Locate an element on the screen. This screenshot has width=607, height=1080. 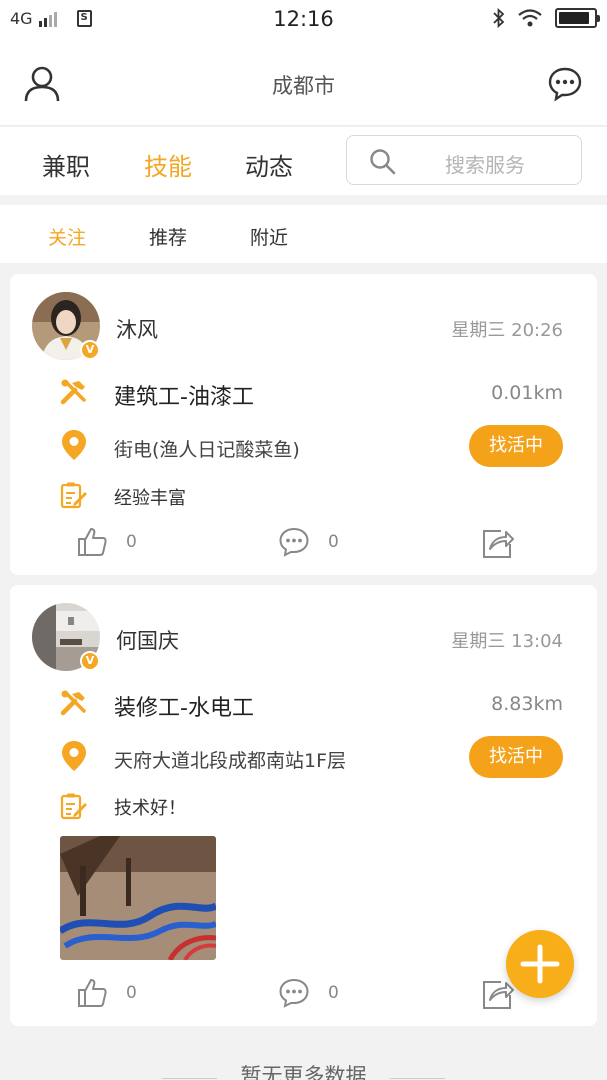
tab-moments: 动态 is located at coordinates (269, 164).